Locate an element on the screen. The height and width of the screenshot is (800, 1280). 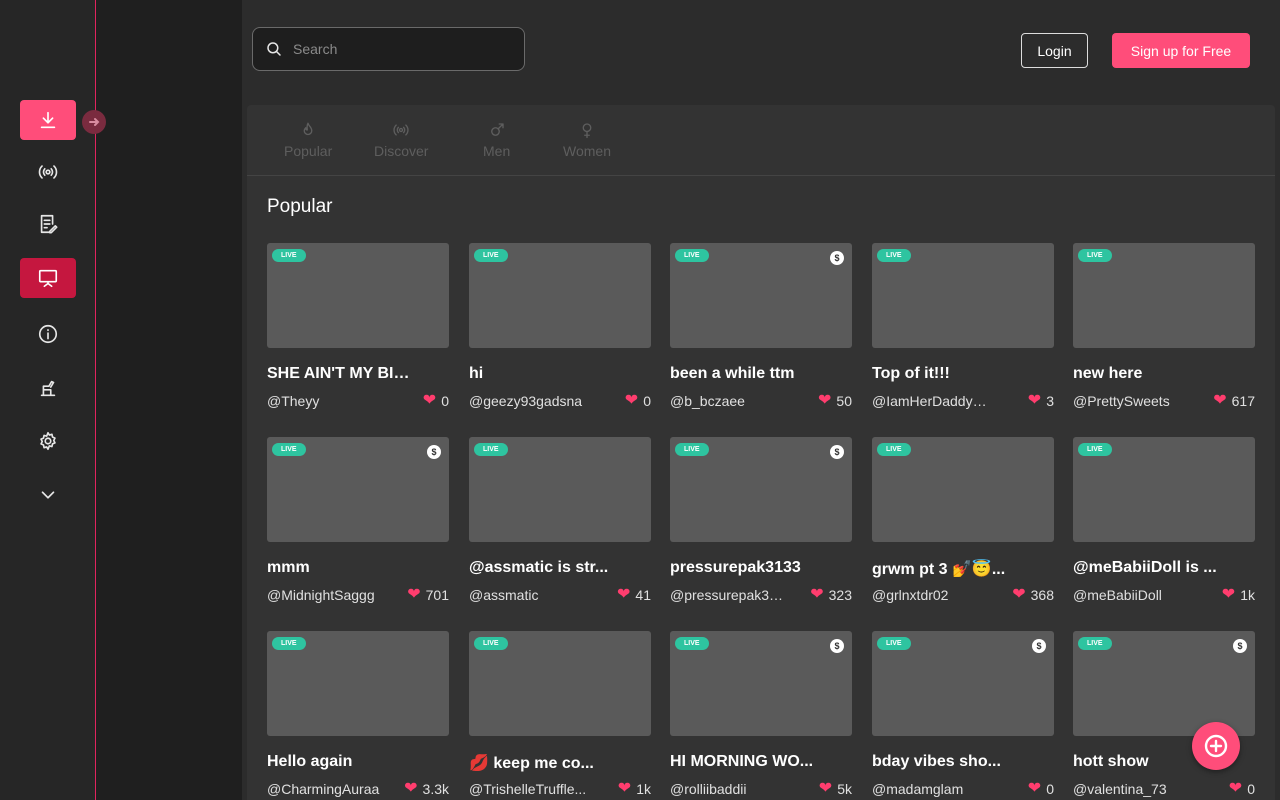
drawer-toggle-button is located at coordinates (94, 122).